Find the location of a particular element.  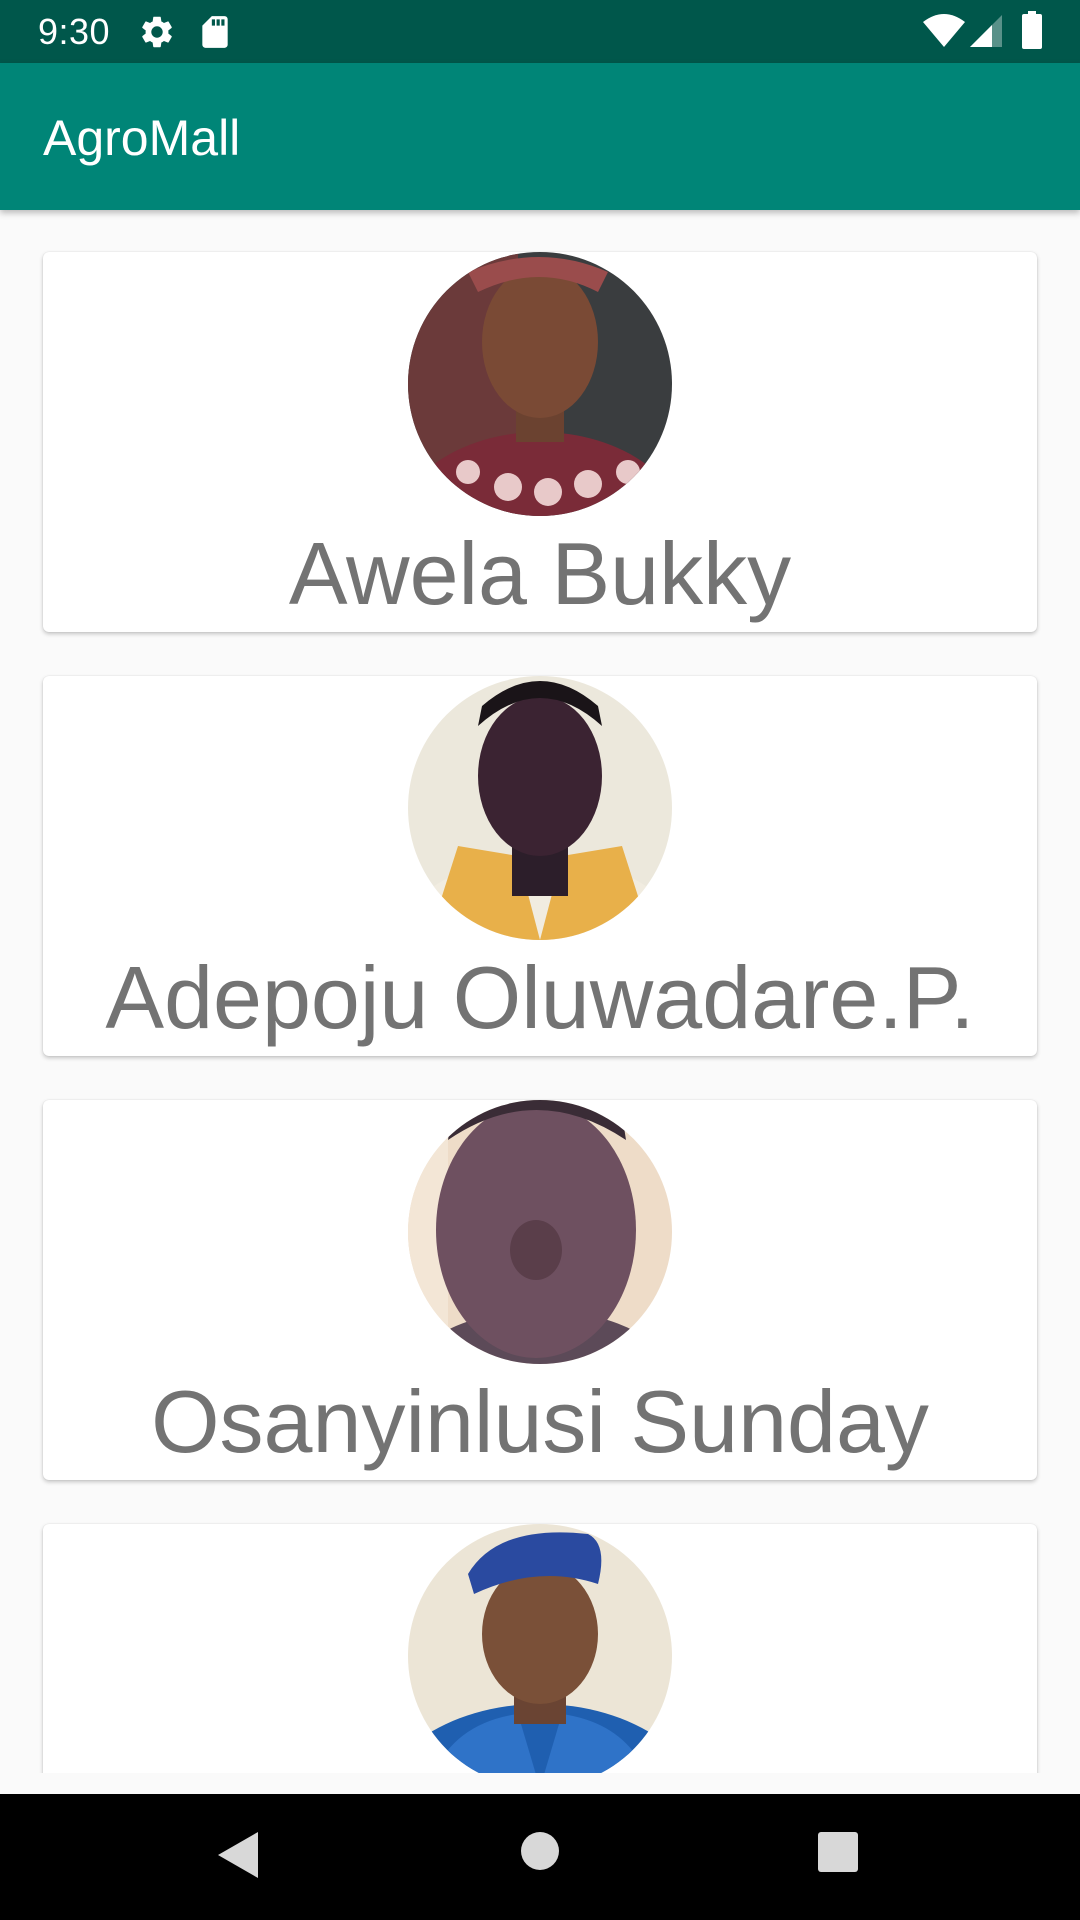

farmer-name: Osanyinlusi Sunday is located at coordinates (540, 1421).